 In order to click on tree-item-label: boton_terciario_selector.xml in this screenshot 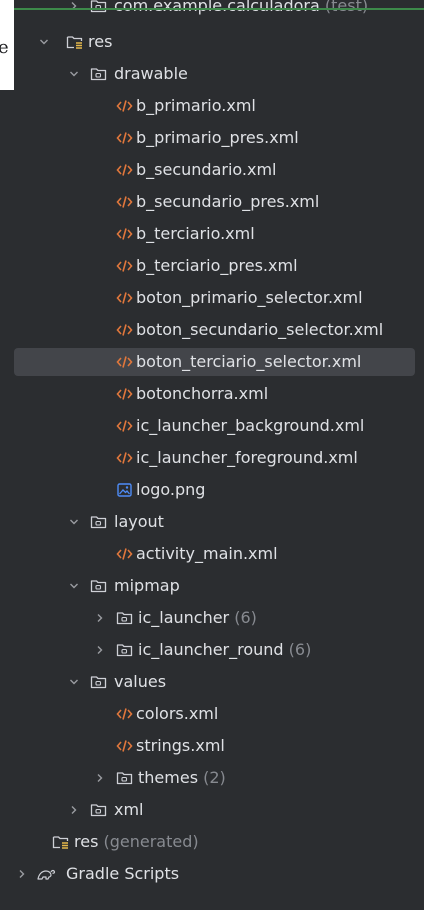, I will do `click(248, 362)`.